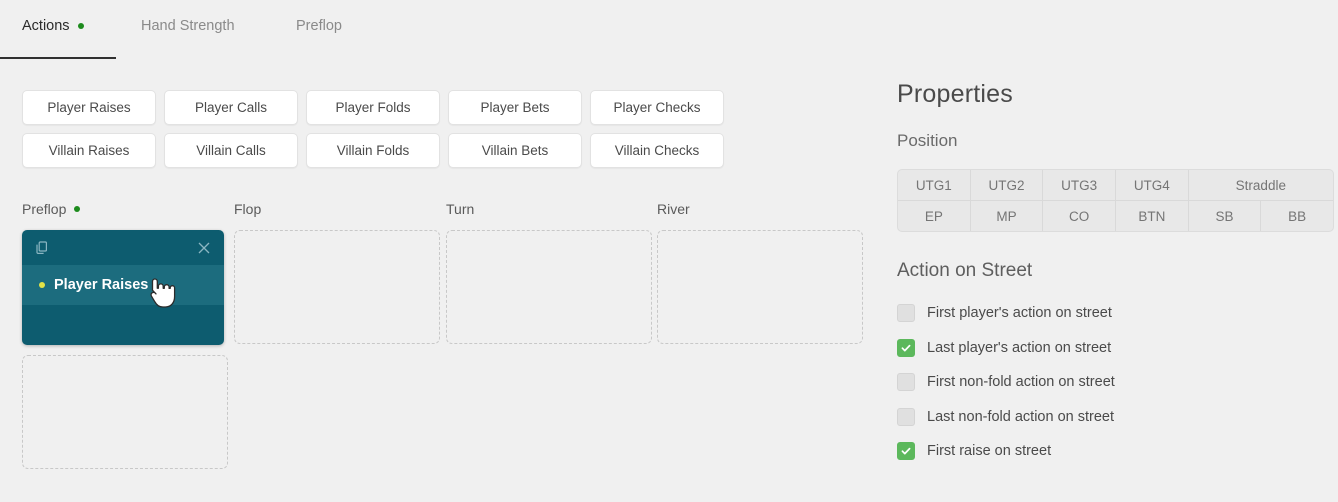 The image size is (1338, 502). What do you see at coordinates (1117, 348) in the screenshot?
I see `checkbox-row-last-player-action: Last player's action on street` at bounding box center [1117, 348].